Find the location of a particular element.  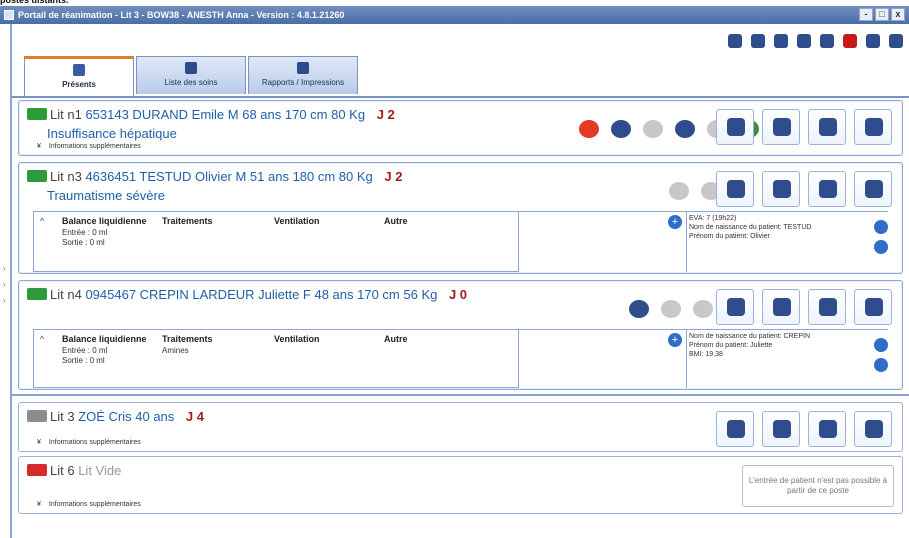

note-buttons is located at coordinates (881, 358).